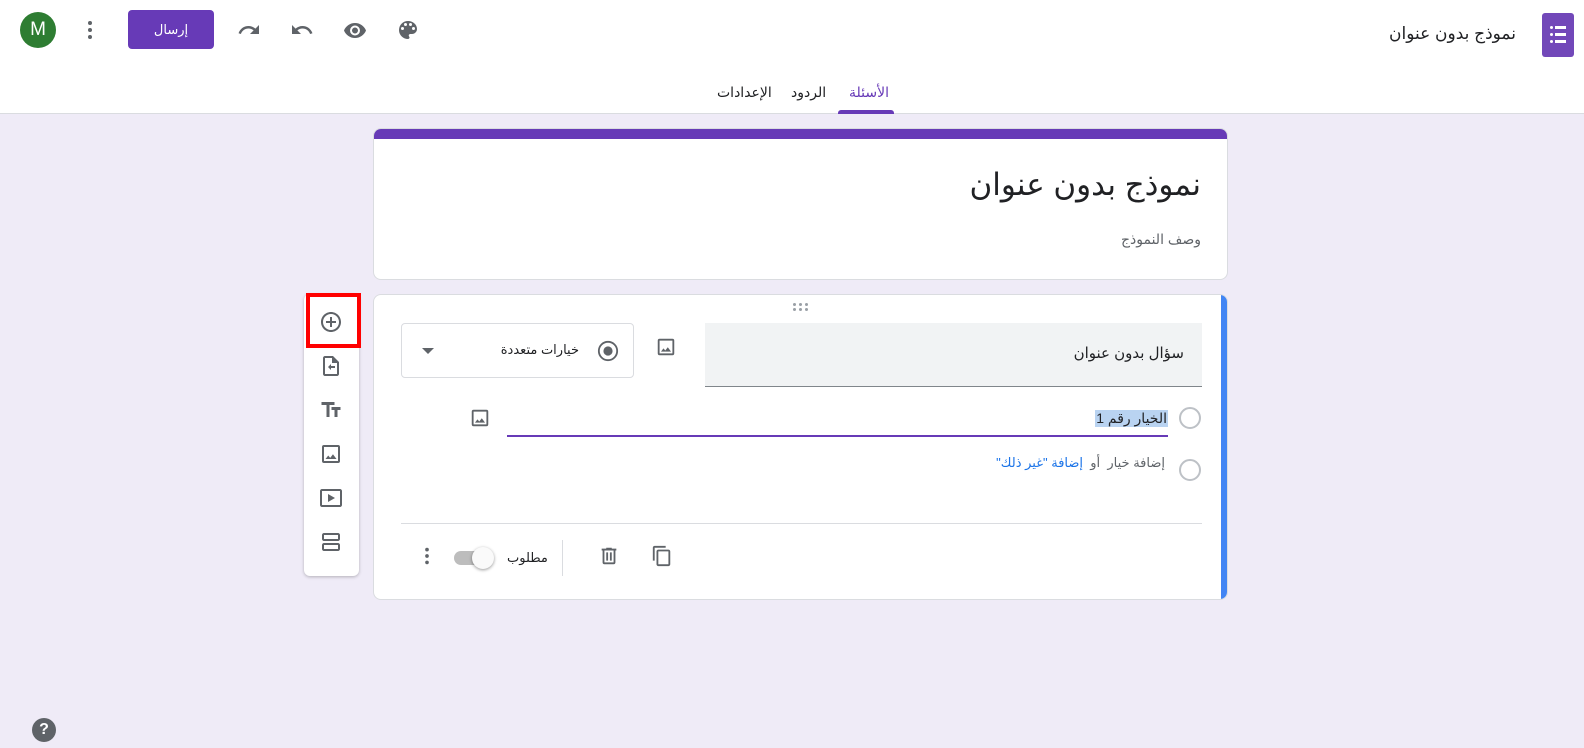 Image resolution: width=1584 pixels, height=748 pixels. What do you see at coordinates (331, 498) in the screenshot?
I see `add-video-icon` at bounding box center [331, 498].